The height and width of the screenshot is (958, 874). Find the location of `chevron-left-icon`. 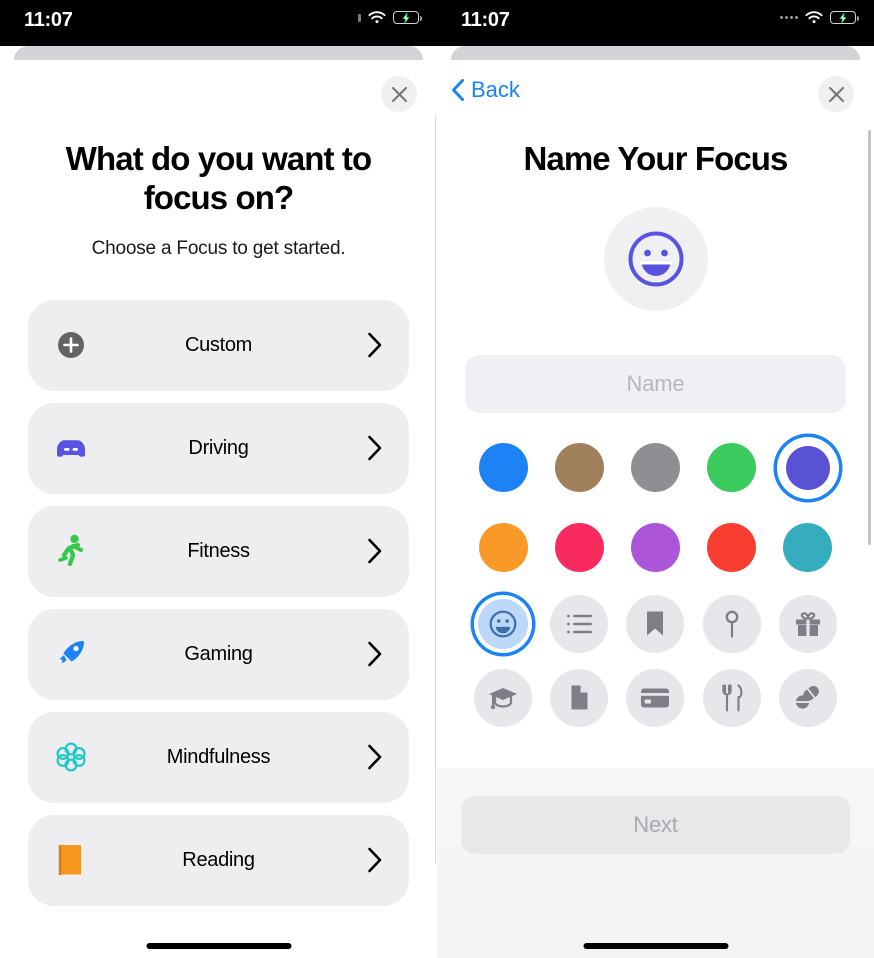

chevron-left-icon is located at coordinates (458, 90).